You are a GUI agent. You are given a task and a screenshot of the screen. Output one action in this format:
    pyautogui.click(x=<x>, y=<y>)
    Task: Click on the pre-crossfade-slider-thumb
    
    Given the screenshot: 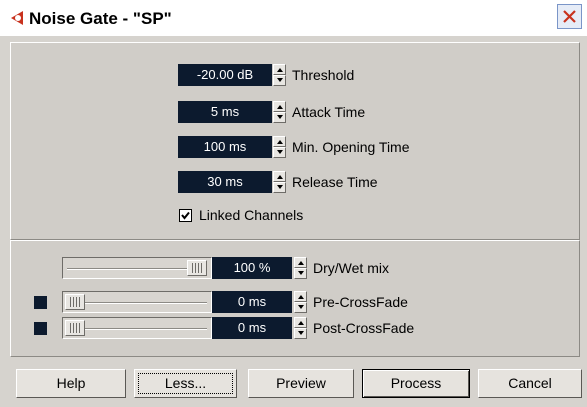 What is the action you would take?
    pyautogui.click(x=75, y=302)
    